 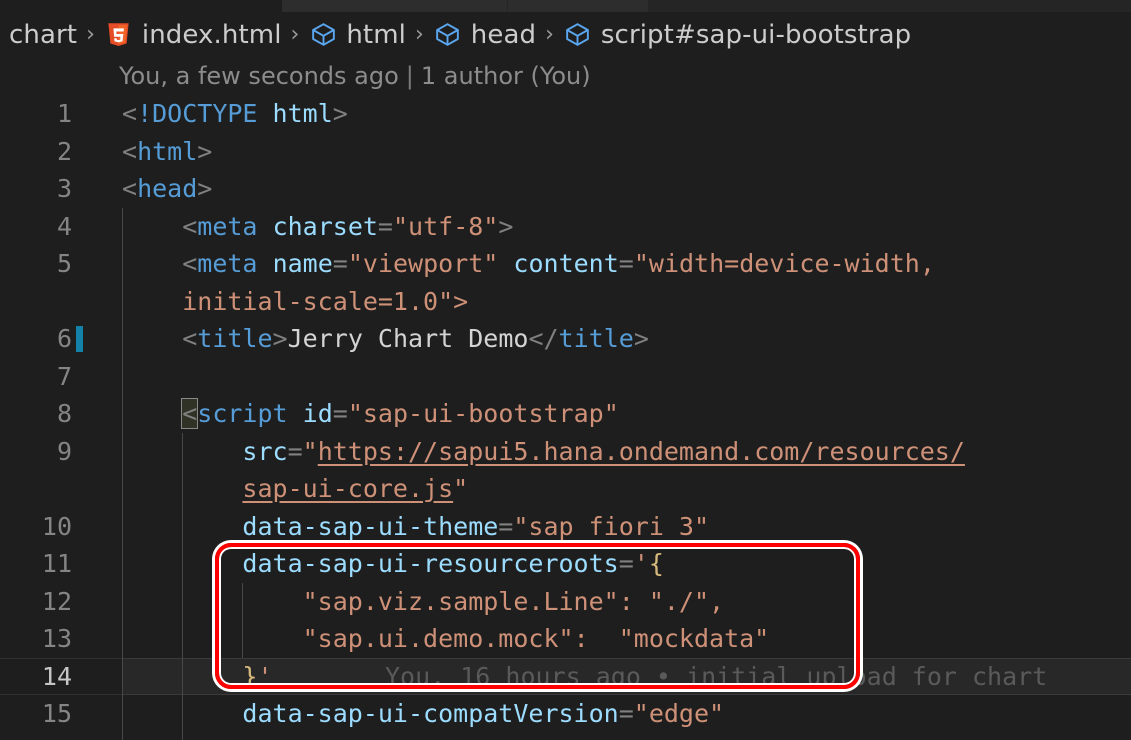 I want to click on code-token: "sap_fiori_3", so click(x=611, y=526).